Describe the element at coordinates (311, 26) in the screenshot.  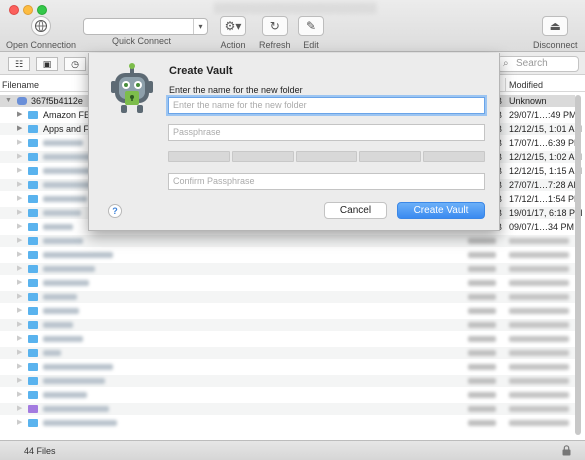
I see `pencil-icon: ✎` at that location.